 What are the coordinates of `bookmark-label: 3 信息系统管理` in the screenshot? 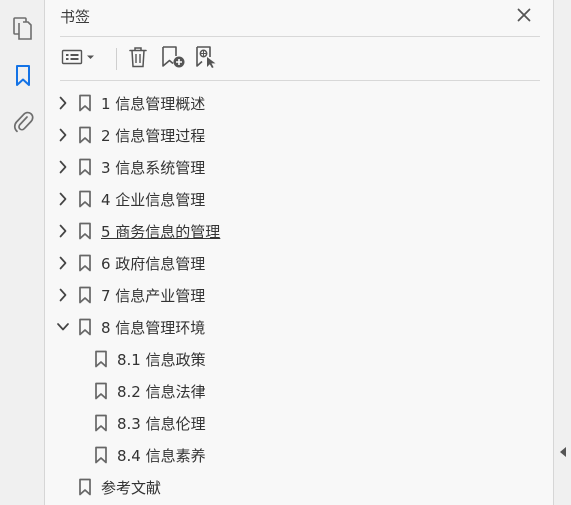 It's located at (153, 168).